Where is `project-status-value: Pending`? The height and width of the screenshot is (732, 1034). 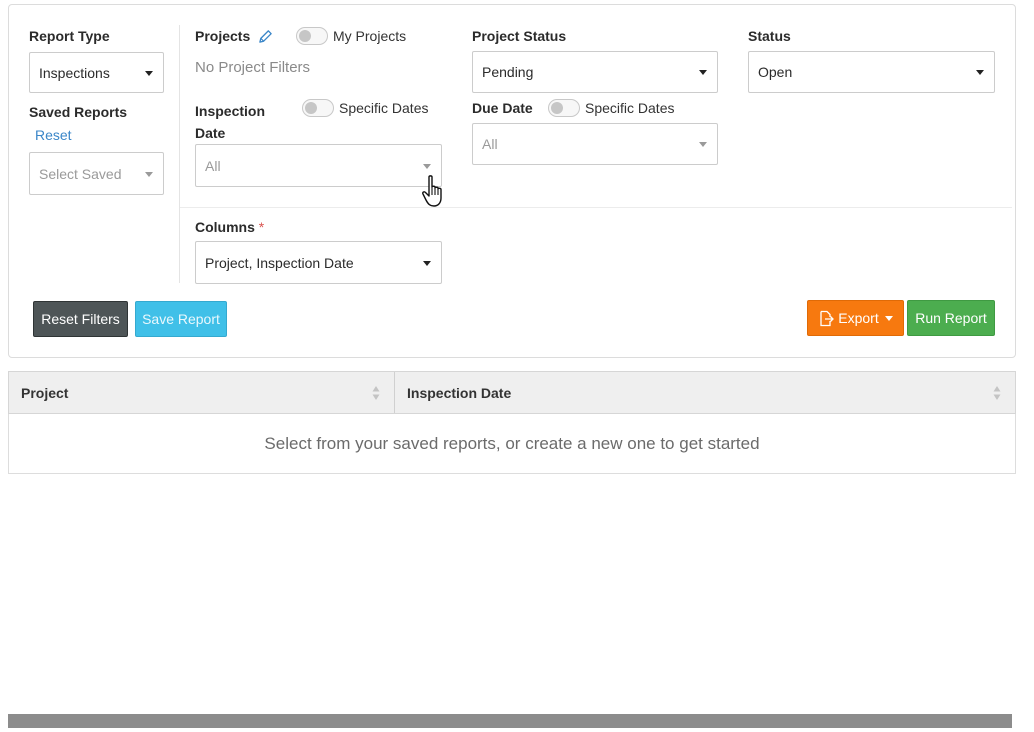 project-status-value: Pending is located at coordinates (508, 72).